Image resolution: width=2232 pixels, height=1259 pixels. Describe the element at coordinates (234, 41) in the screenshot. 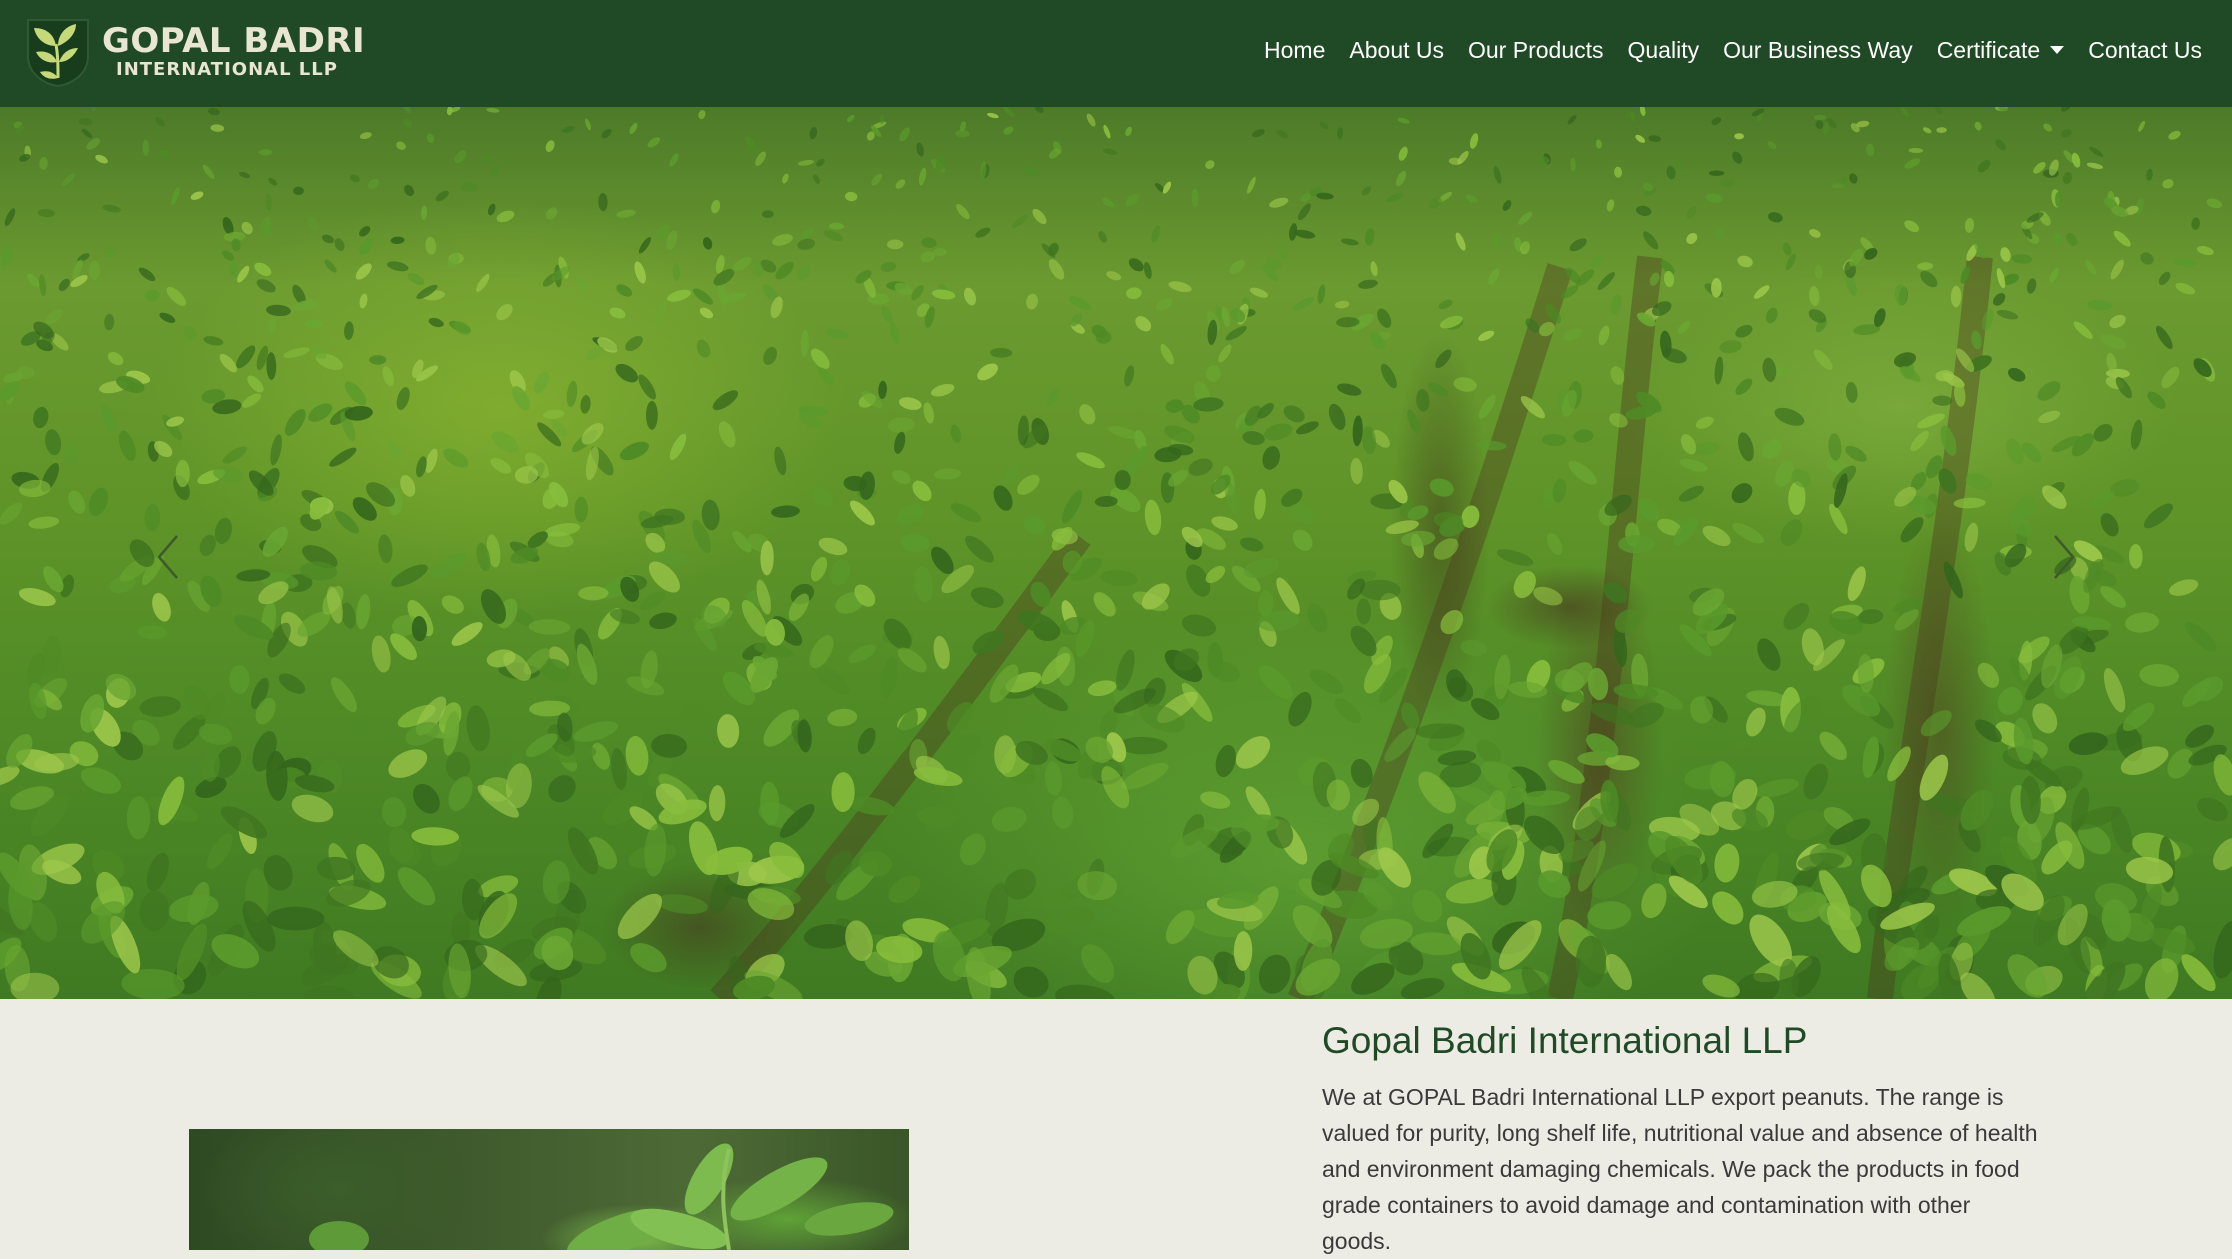

I see `brand-name: GOPAL BADRI` at that location.